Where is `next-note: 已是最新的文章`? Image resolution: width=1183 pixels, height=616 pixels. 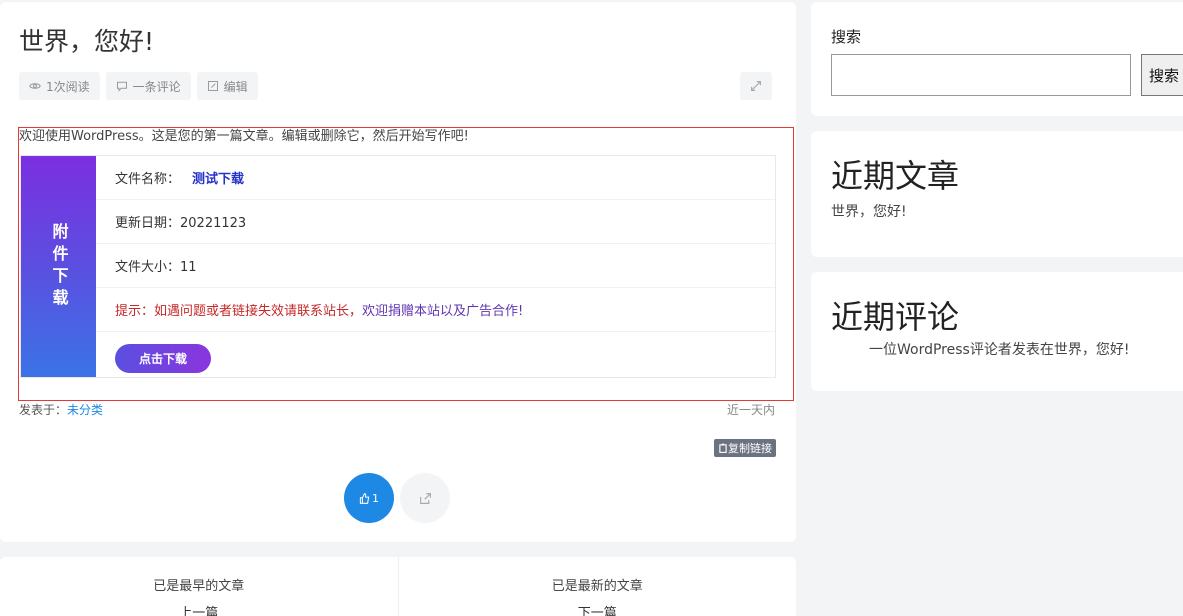 next-note: 已是最新的文章 is located at coordinates (597, 586).